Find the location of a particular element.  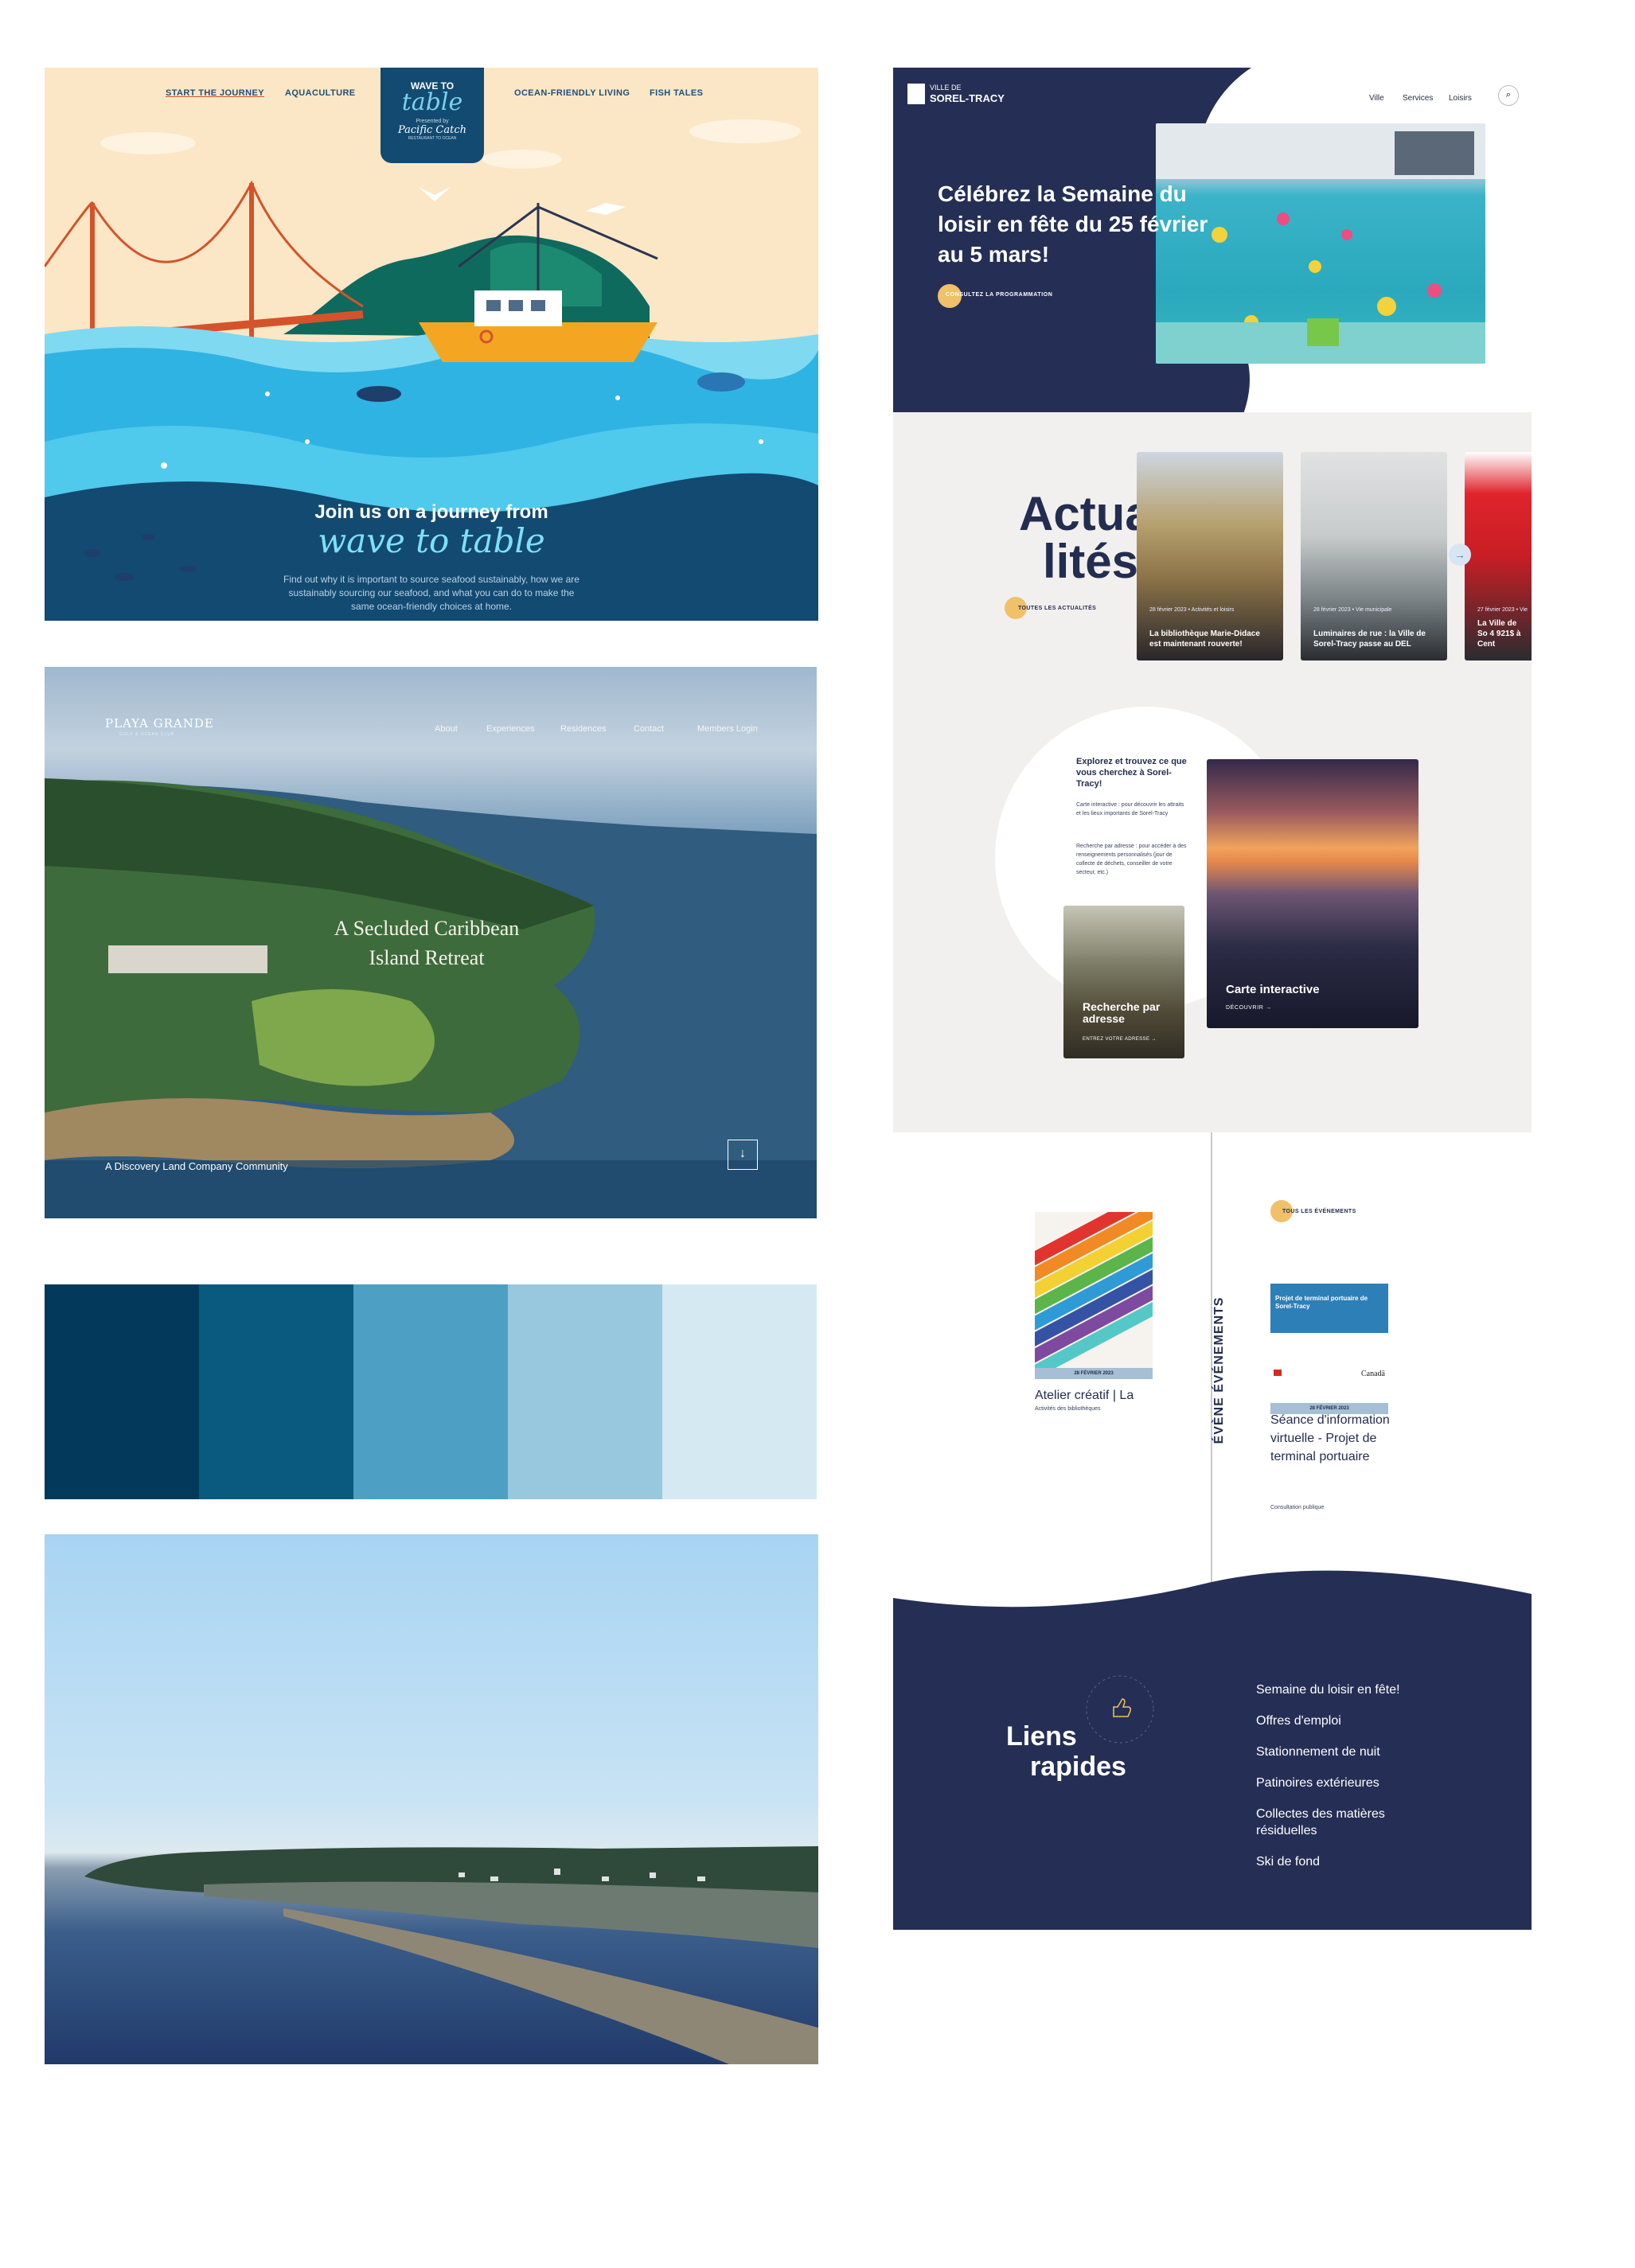

all-news-link: TOUTES LES ACTUALITÉS is located at coordinates (1057, 608).